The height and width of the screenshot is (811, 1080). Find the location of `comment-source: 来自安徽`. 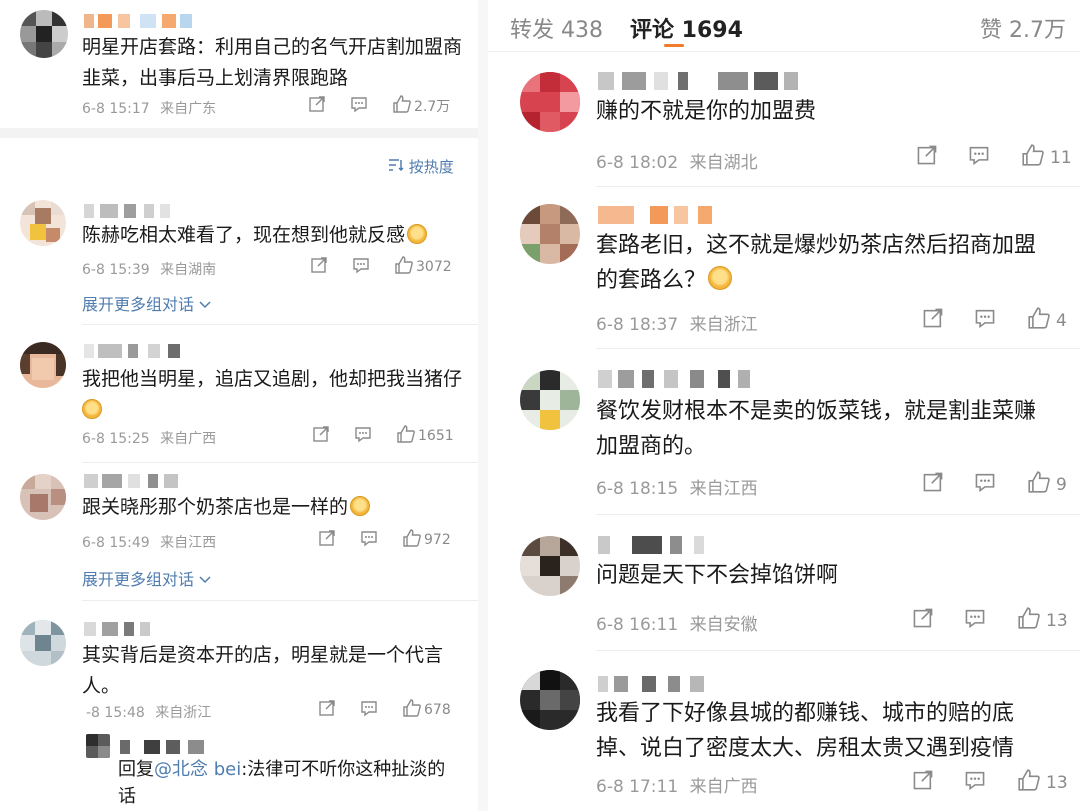

comment-source: 来自安徽 is located at coordinates (723, 625).